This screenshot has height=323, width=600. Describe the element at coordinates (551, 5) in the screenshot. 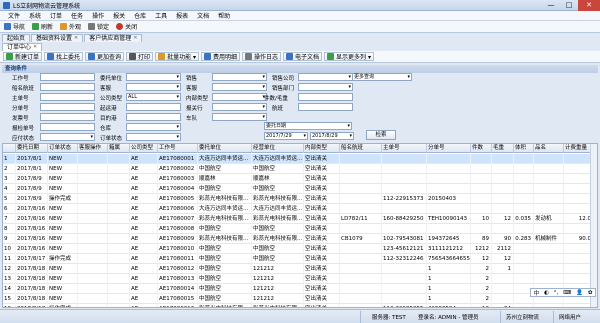

I see `minimize-button: —` at that location.